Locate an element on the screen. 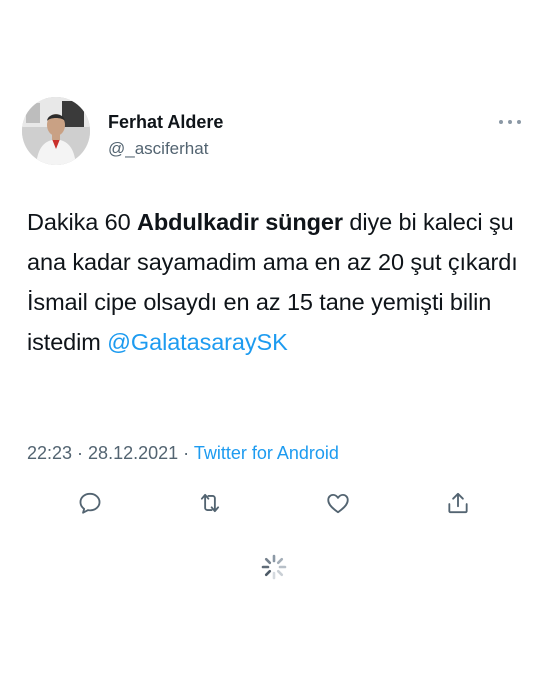 The height and width of the screenshot is (675, 547). profile-photo-icon is located at coordinates (56, 131).